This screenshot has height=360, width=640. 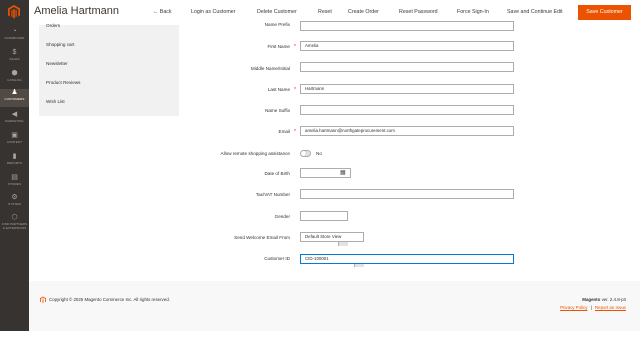 I want to click on name-prefix-input, so click(x=407, y=26).